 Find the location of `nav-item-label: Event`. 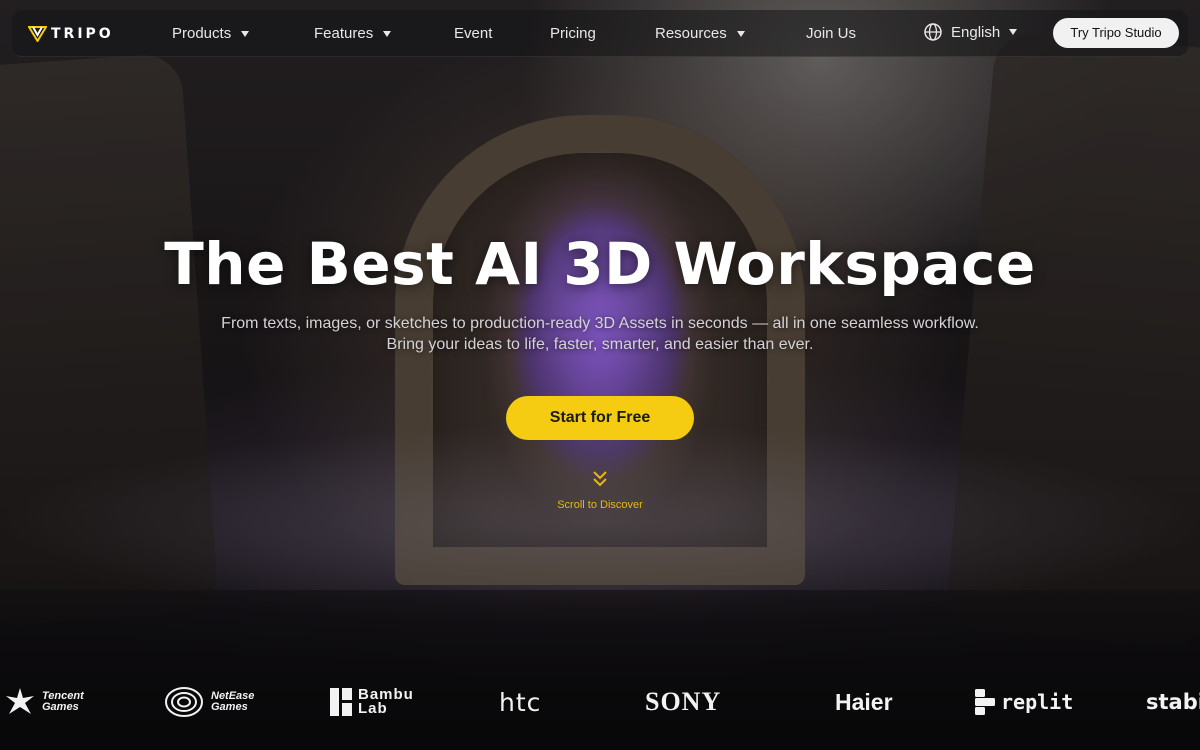

nav-item-label: Event is located at coordinates (473, 33).